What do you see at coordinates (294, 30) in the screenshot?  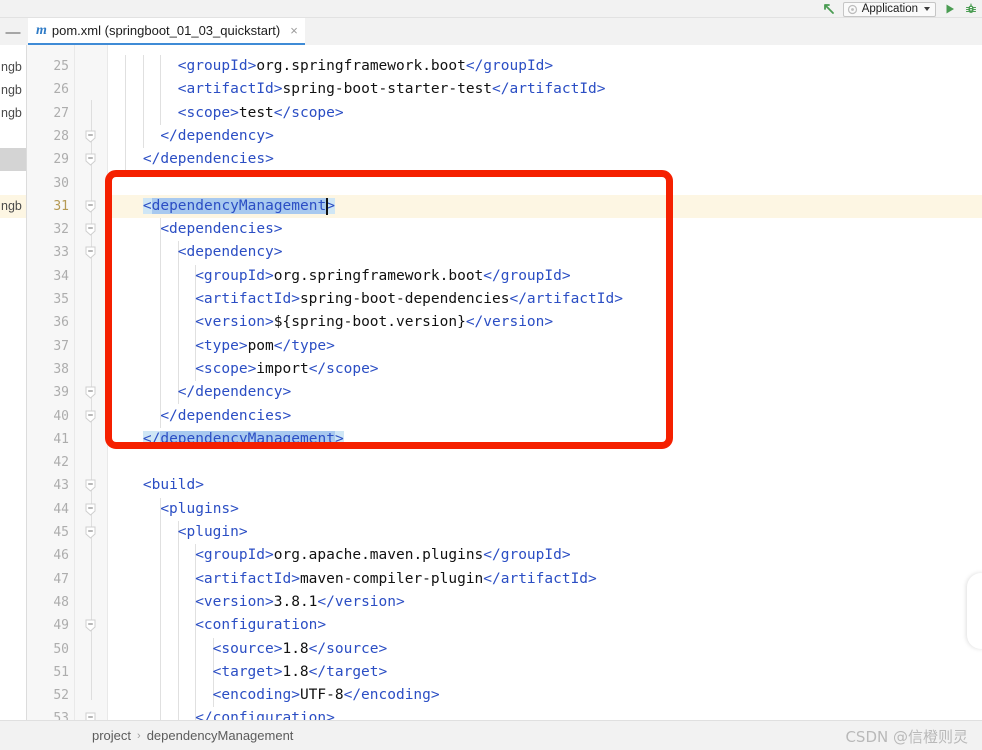 I see `close-icon: ×` at bounding box center [294, 30].